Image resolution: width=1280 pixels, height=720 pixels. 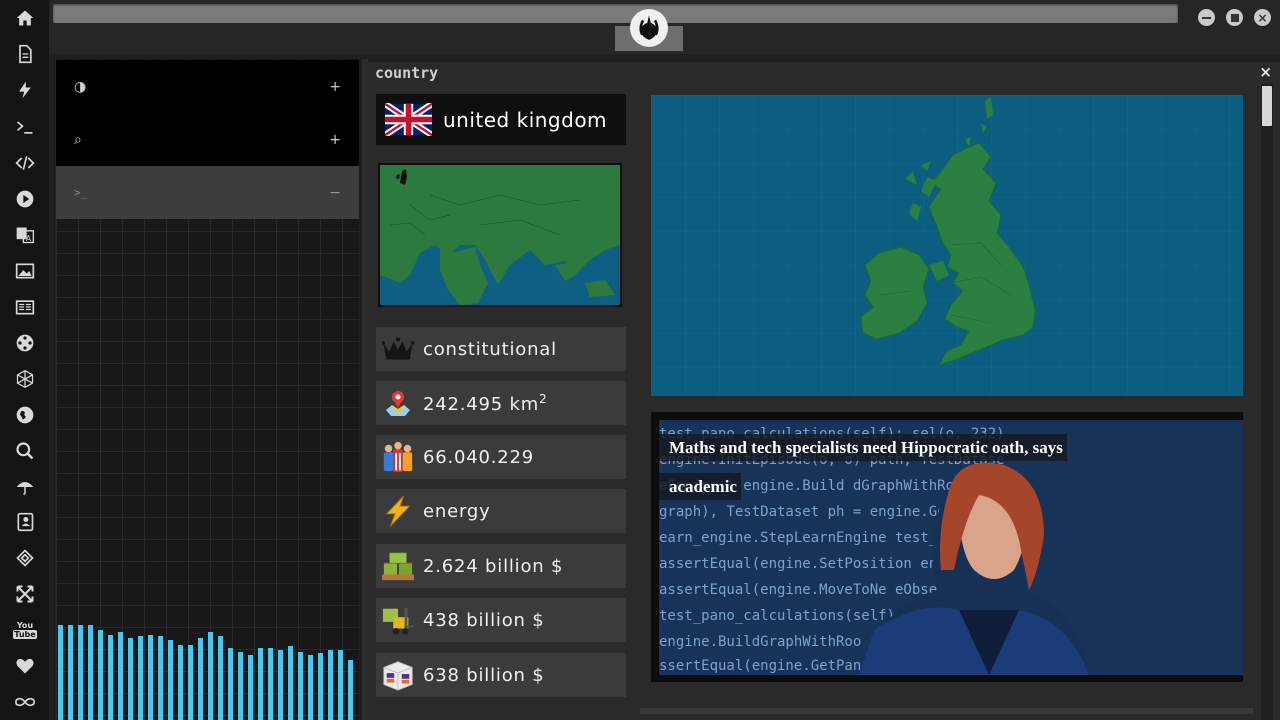 I want to click on exports-row: 638 billion $, so click(x=501, y=675).